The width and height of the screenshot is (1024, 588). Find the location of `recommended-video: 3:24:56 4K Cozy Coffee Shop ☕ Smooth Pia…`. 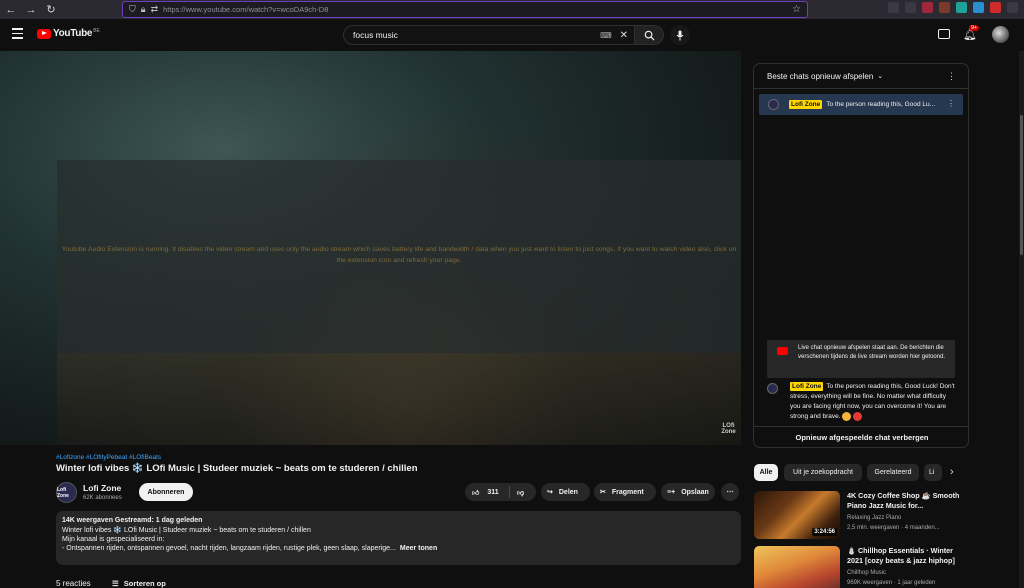

recommended-video: 3:24:56 4K Cozy Coffee Shop ☕ Smooth Pia… is located at coordinates (859, 517).